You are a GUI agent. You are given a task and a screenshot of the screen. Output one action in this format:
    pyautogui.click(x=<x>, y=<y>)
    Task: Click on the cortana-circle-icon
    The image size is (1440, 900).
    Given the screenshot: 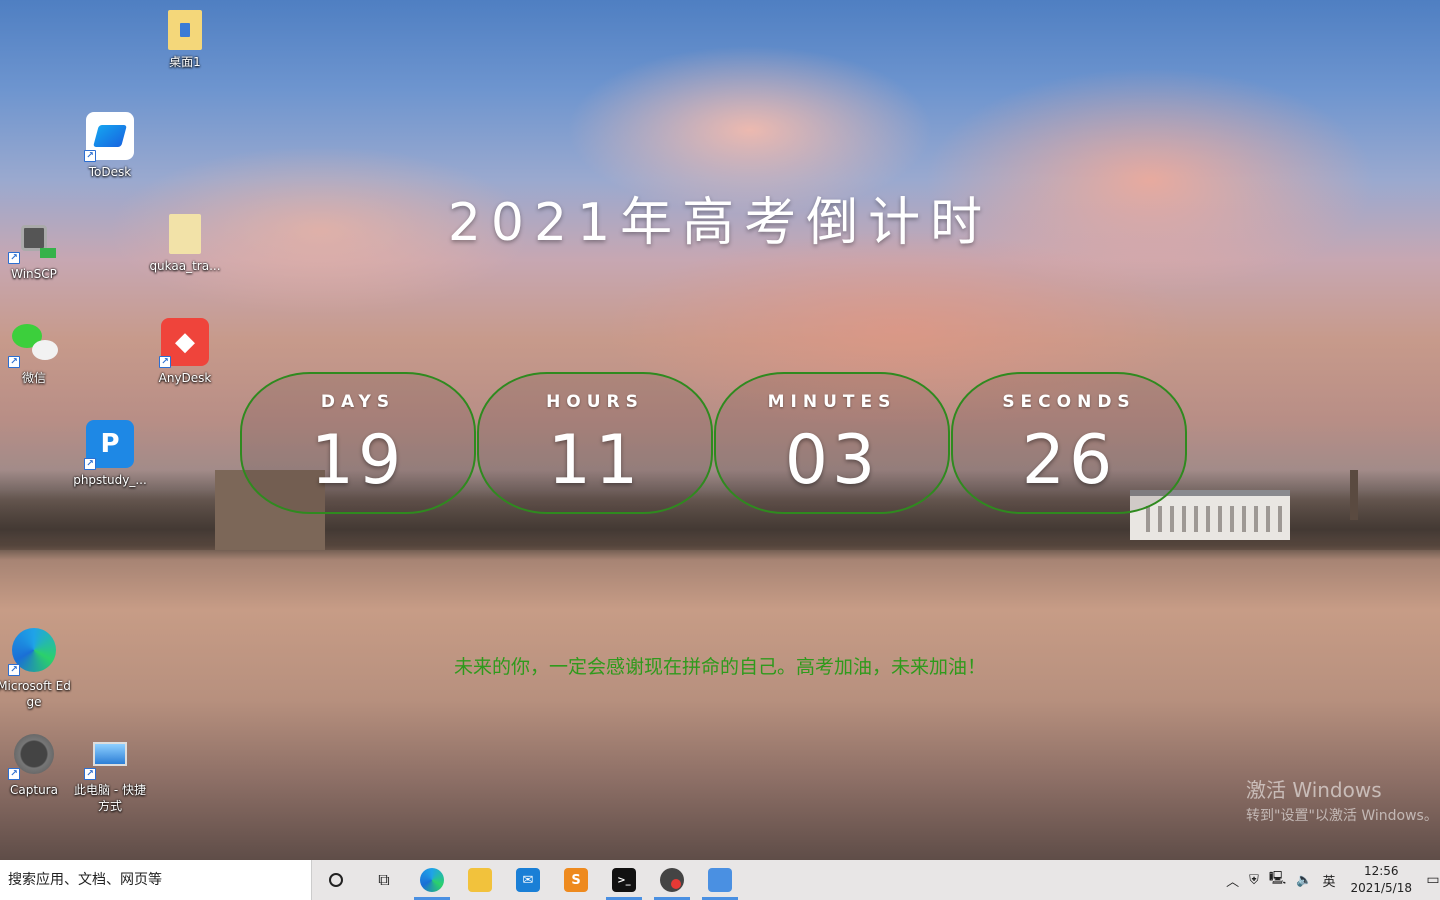 What is the action you would take?
    pyautogui.click(x=336, y=880)
    